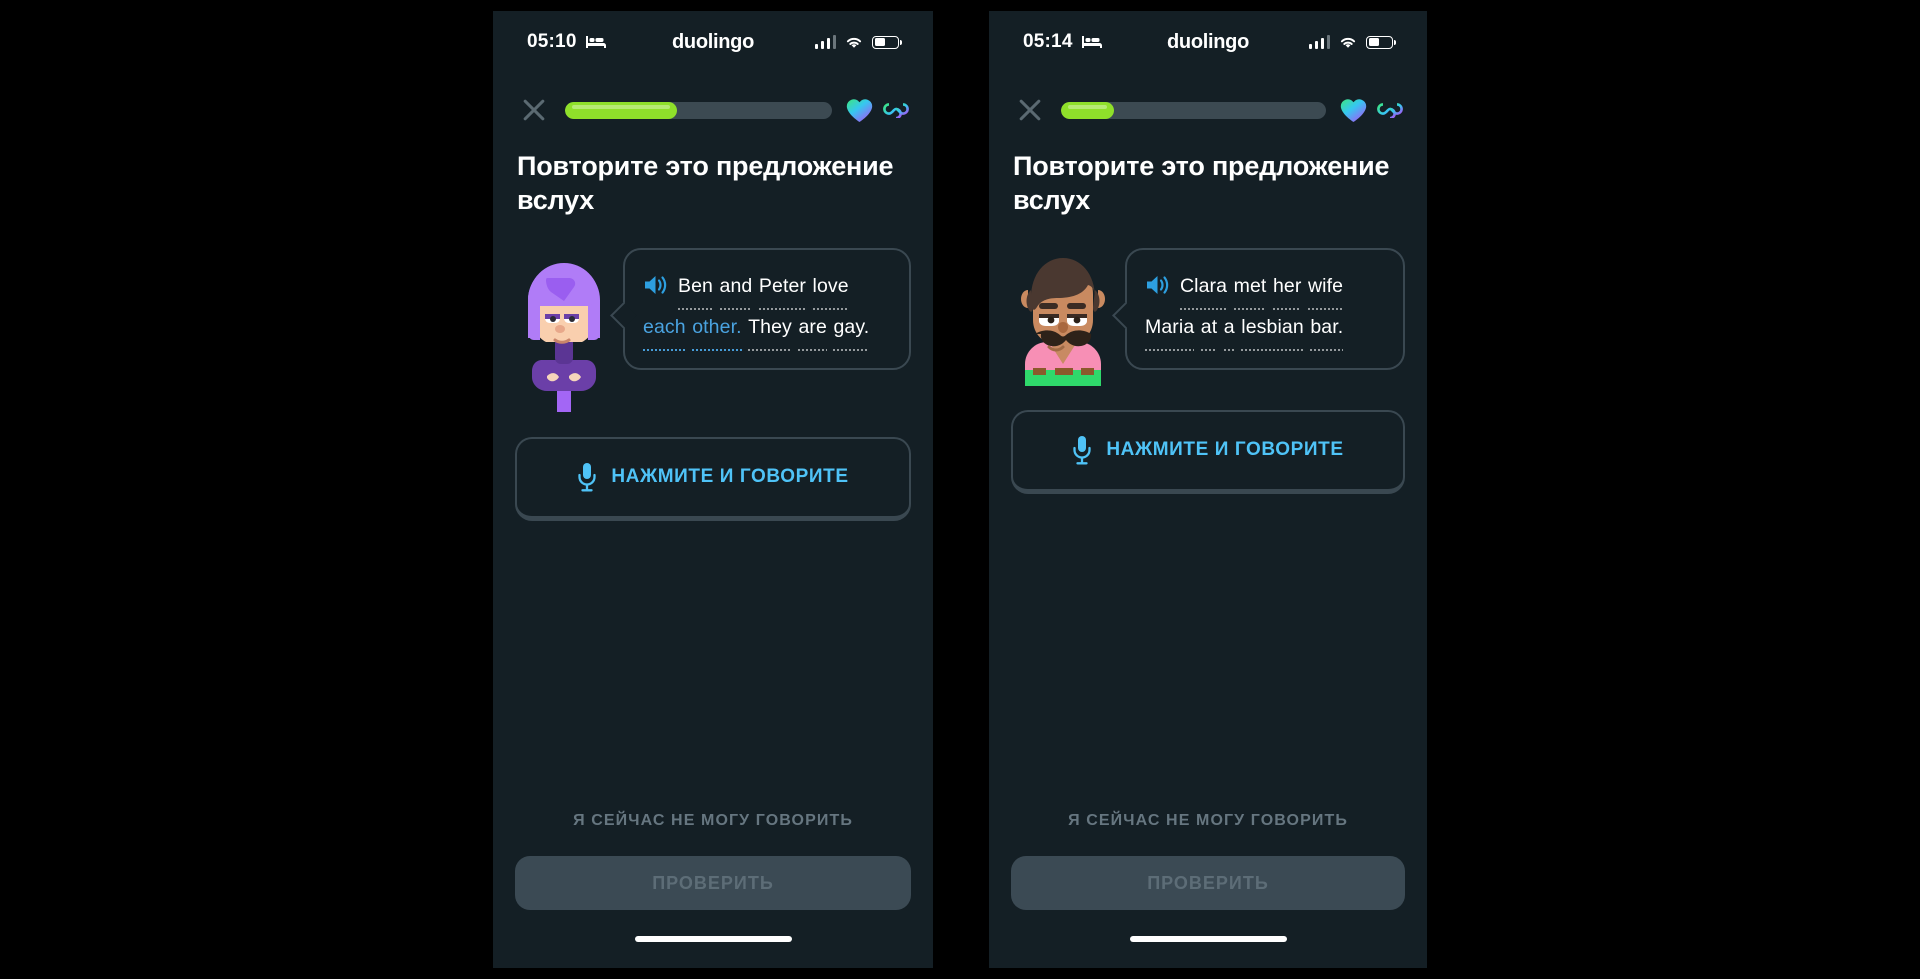 Image resolution: width=1920 pixels, height=979 pixels. Describe the element at coordinates (564, 330) in the screenshot. I see `lily-avatar` at that location.